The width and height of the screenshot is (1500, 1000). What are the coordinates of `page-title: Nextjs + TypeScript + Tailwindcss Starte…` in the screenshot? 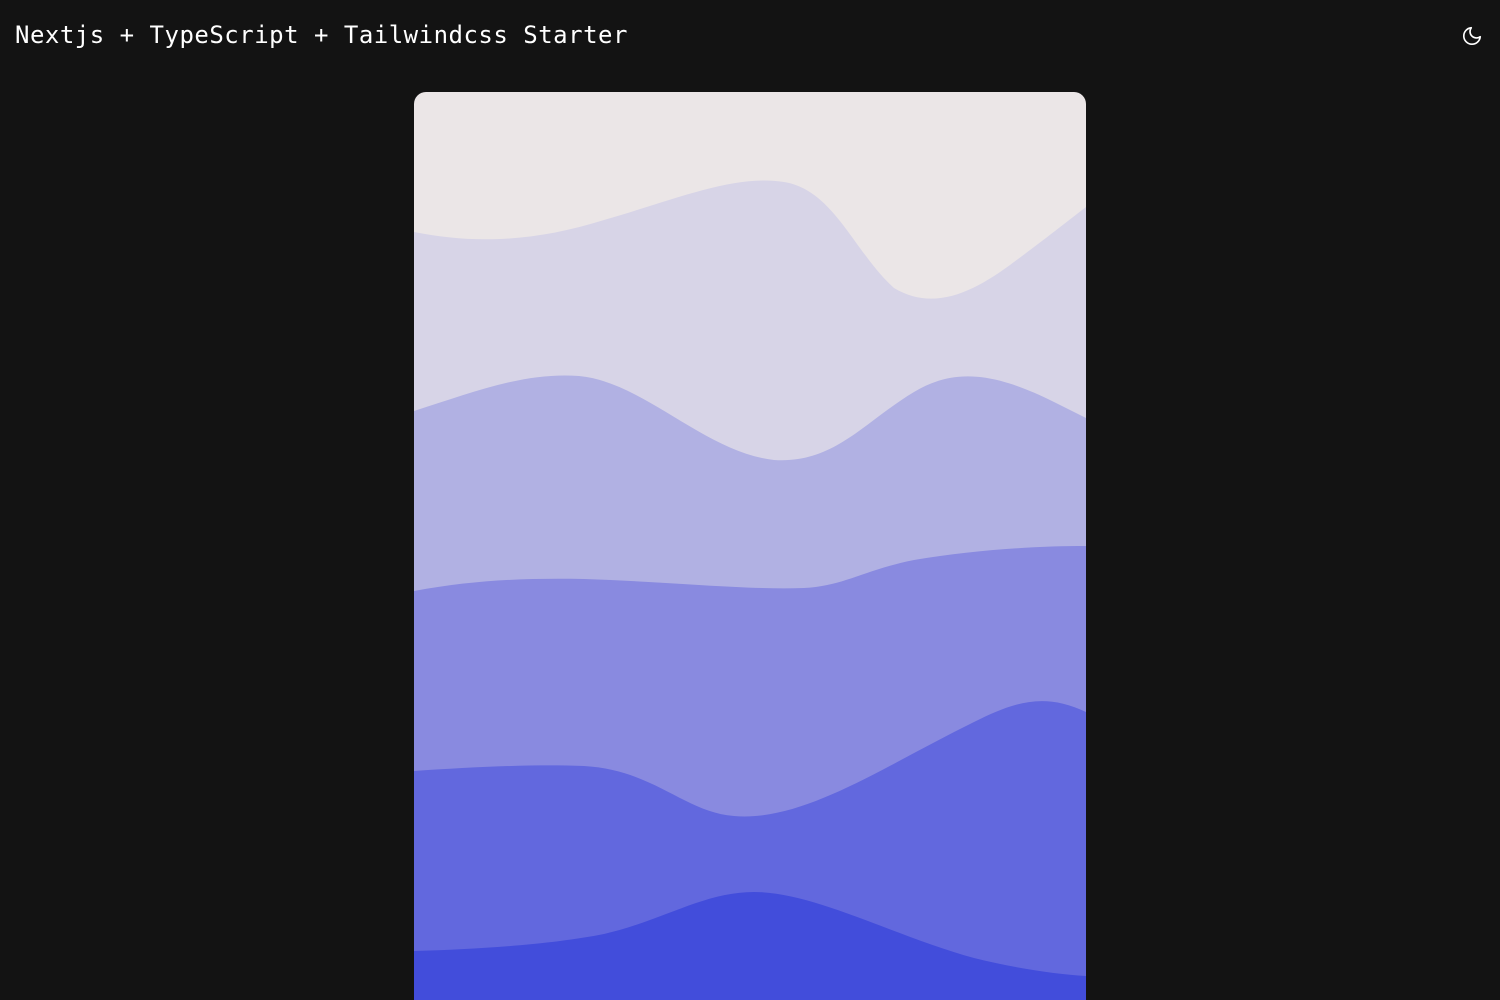 It's located at (321, 35).